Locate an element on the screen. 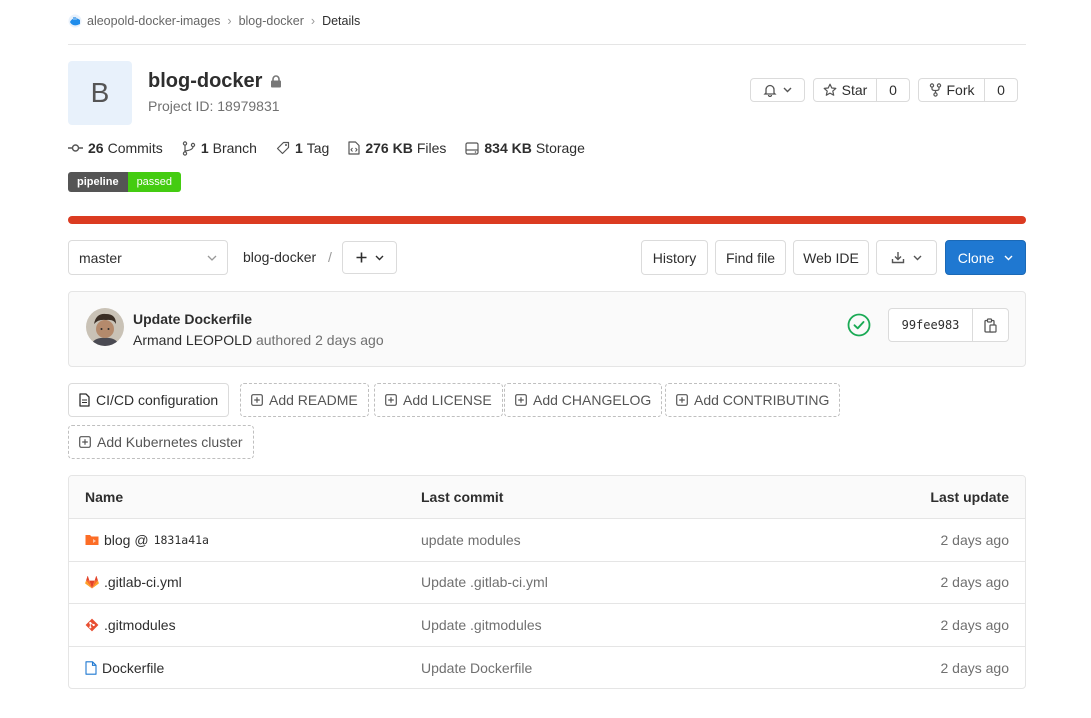 The width and height of the screenshot is (1091, 718). pipeline-status-badge: pipeline passed is located at coordinates (125, 182).